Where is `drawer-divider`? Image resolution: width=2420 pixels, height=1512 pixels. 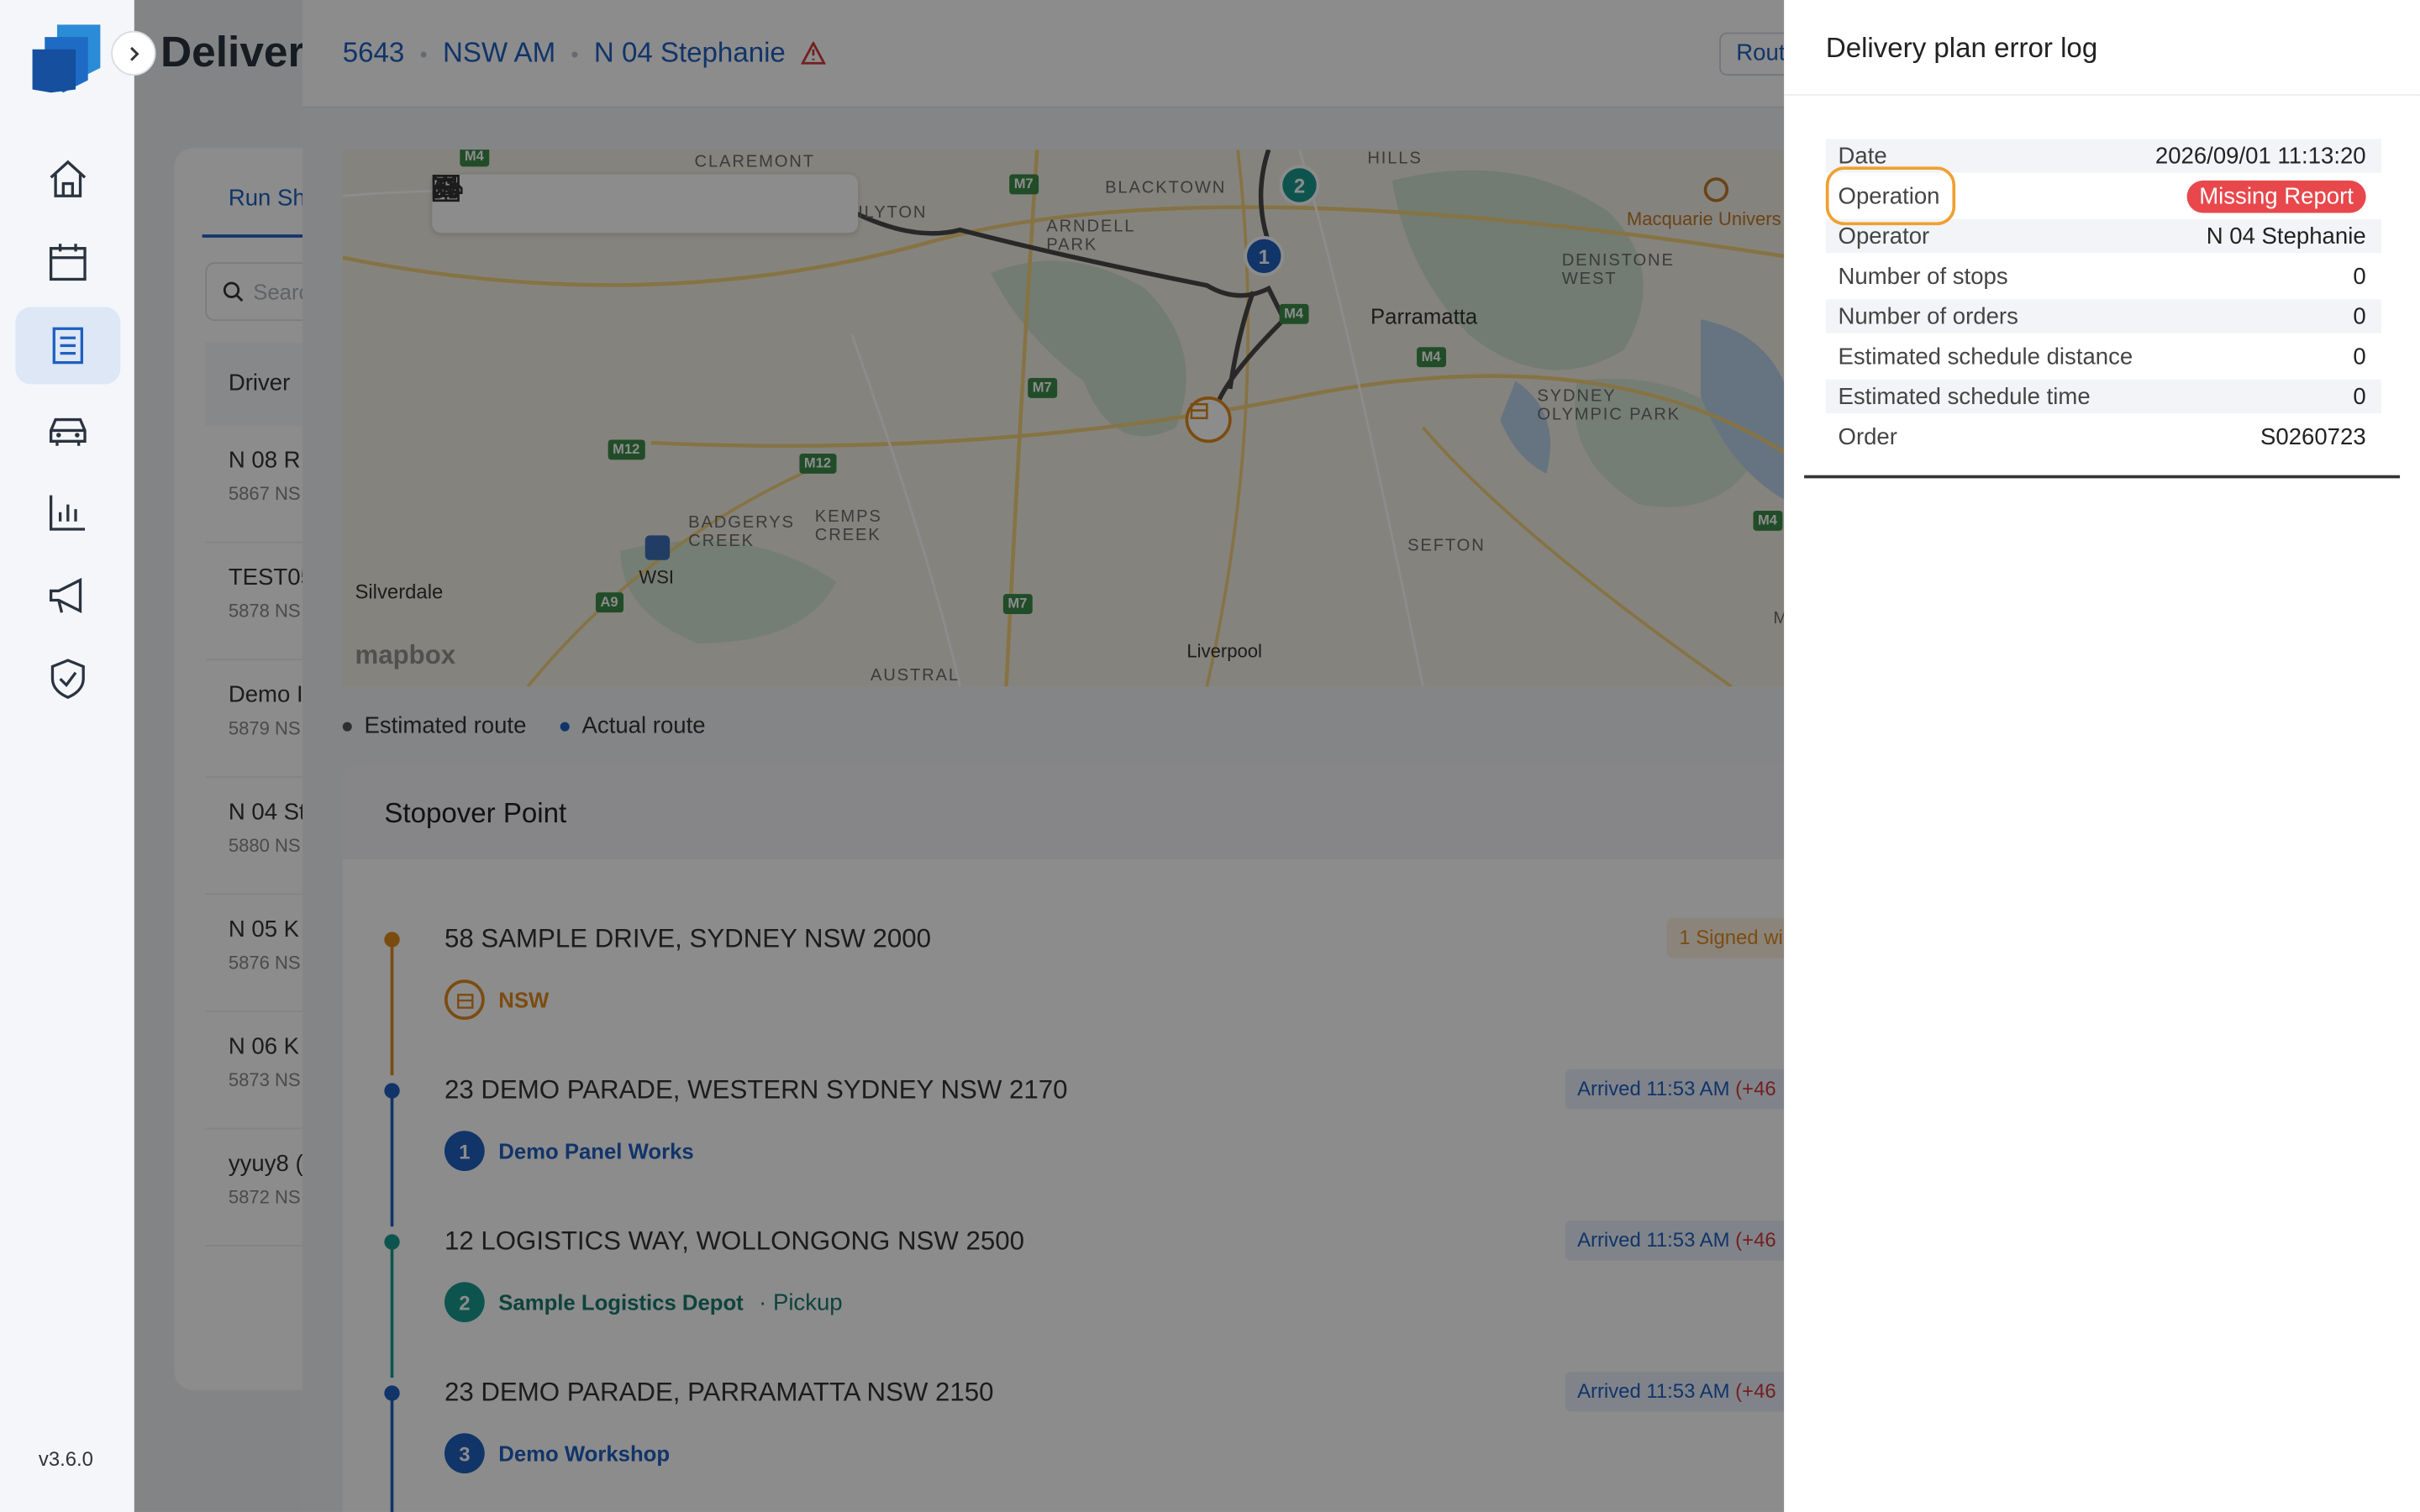
drawer-divider is located at coordinates (2102, 95).